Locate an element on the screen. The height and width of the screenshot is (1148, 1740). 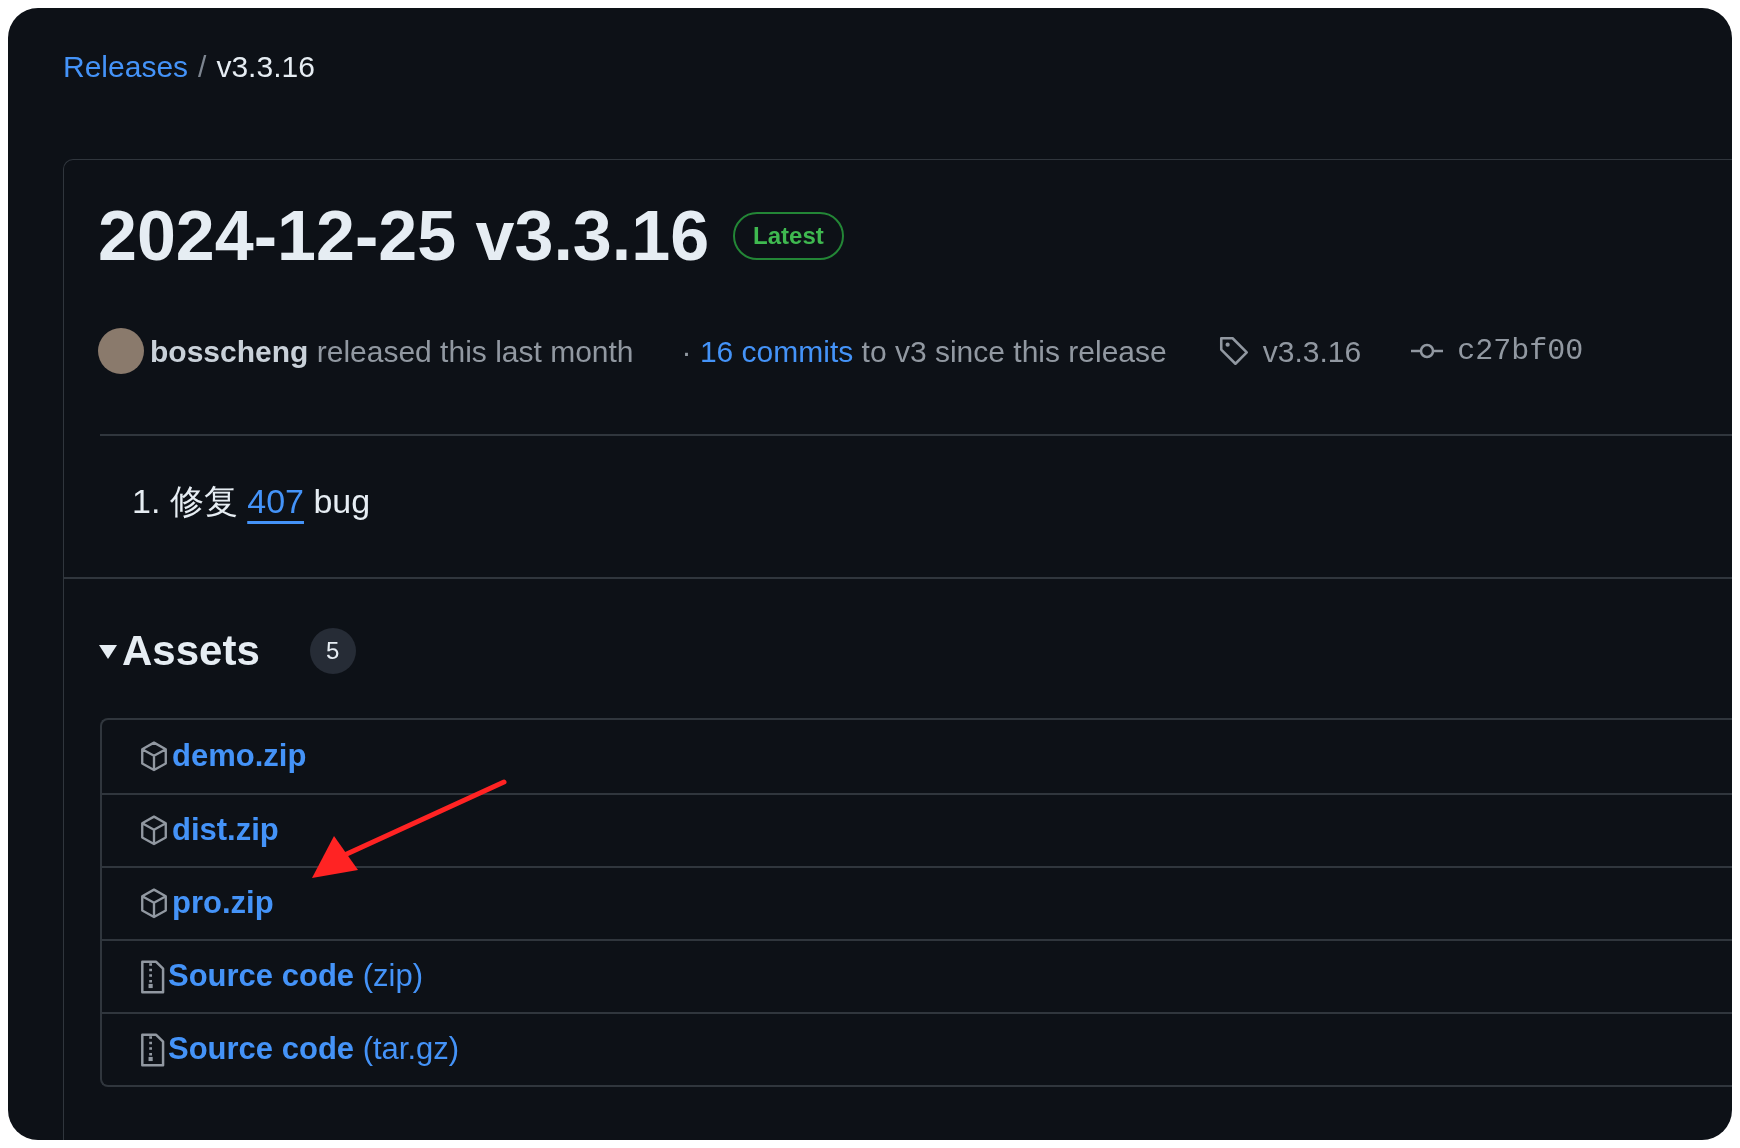
breadcrumb-current: v3.3.16 is located at coordinates (265, 67).